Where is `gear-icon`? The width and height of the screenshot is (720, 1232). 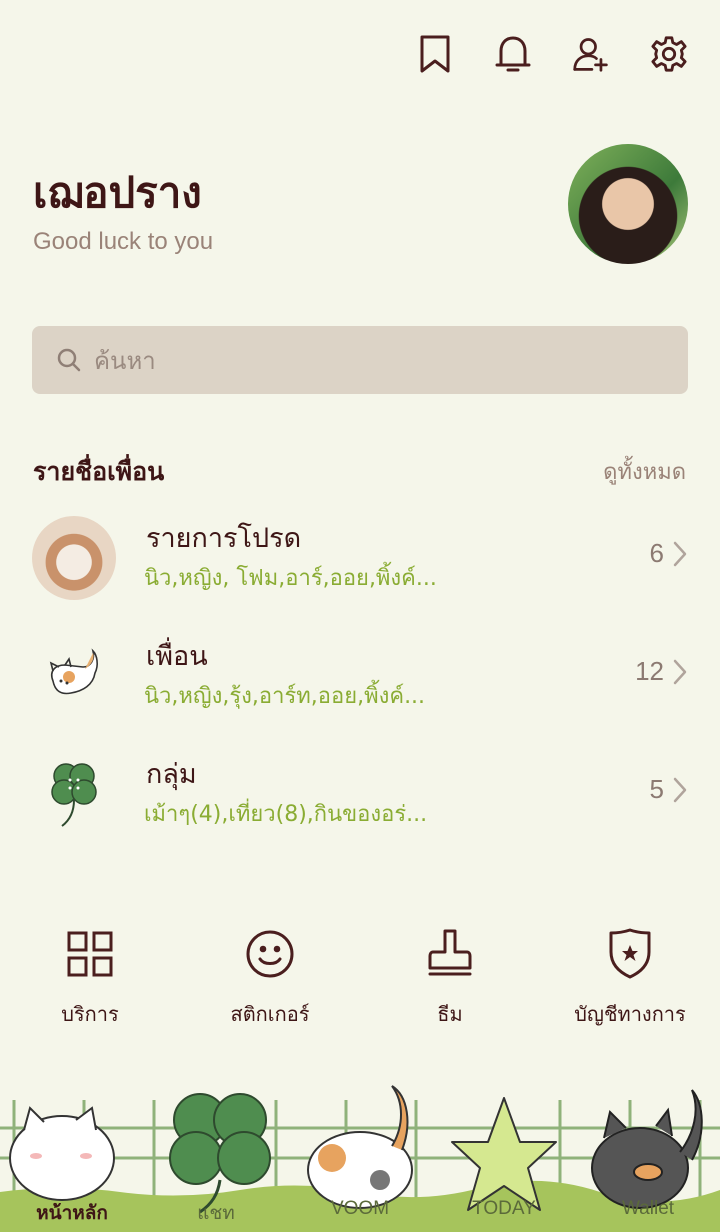
gear-icon is located at coordinates (669, 54).